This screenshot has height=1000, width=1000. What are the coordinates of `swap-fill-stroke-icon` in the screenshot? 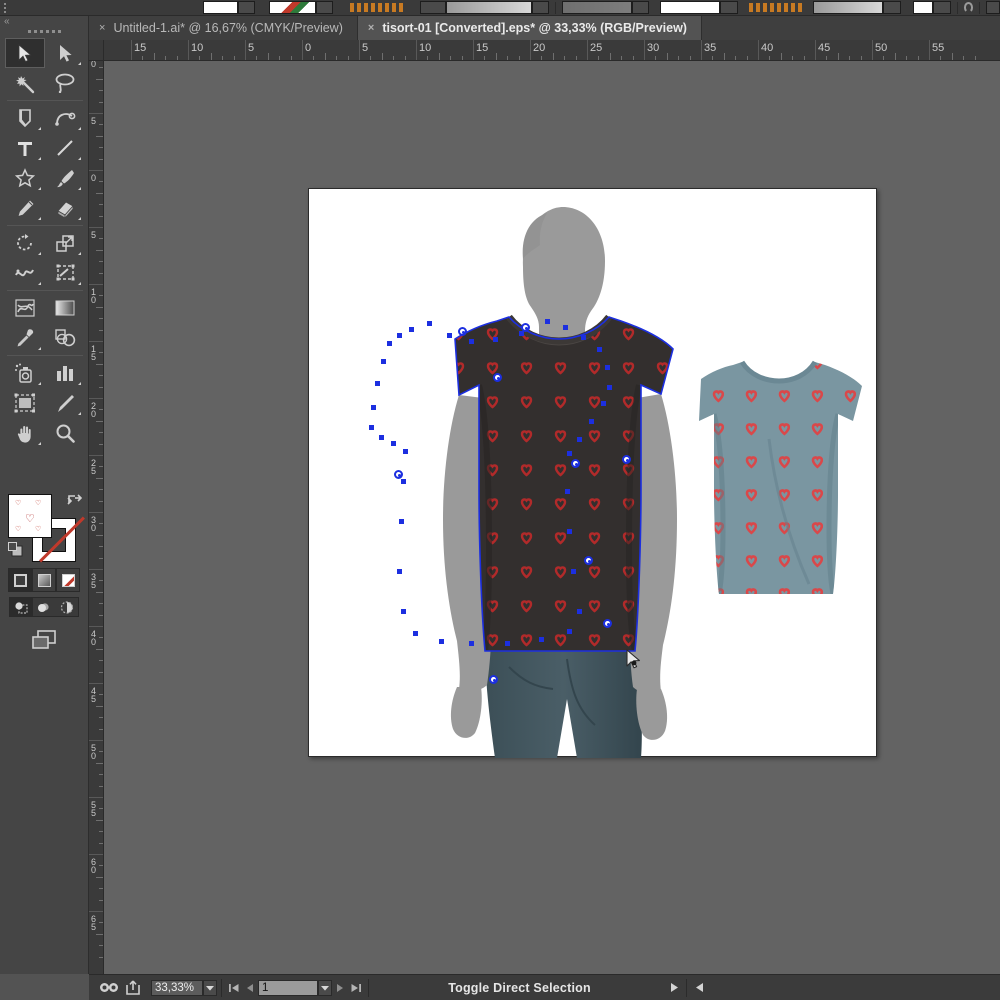 It's located at (74, 500).